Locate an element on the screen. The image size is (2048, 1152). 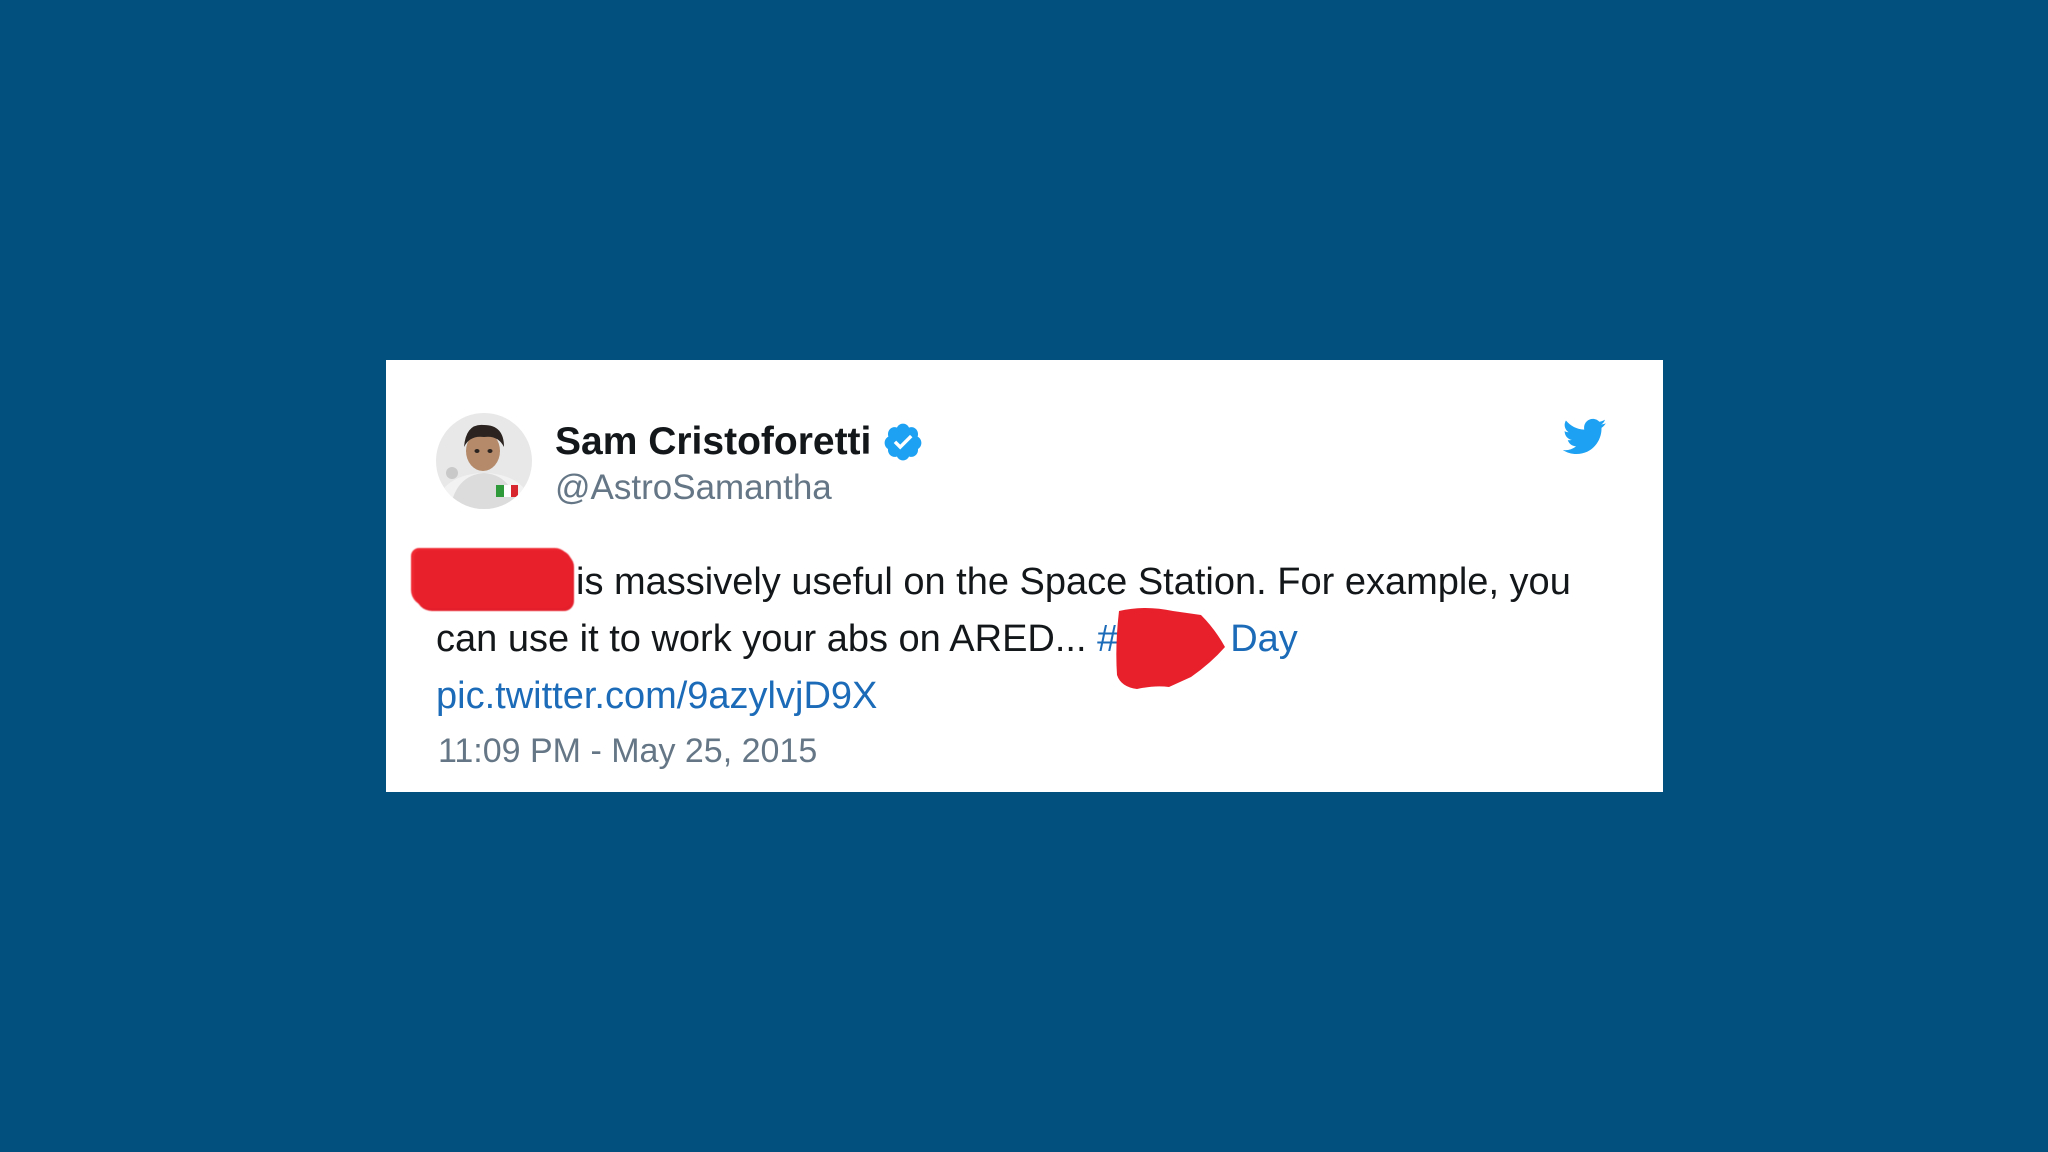
author-row: Sam Cristoforetti is located at coordinates (739, 442).